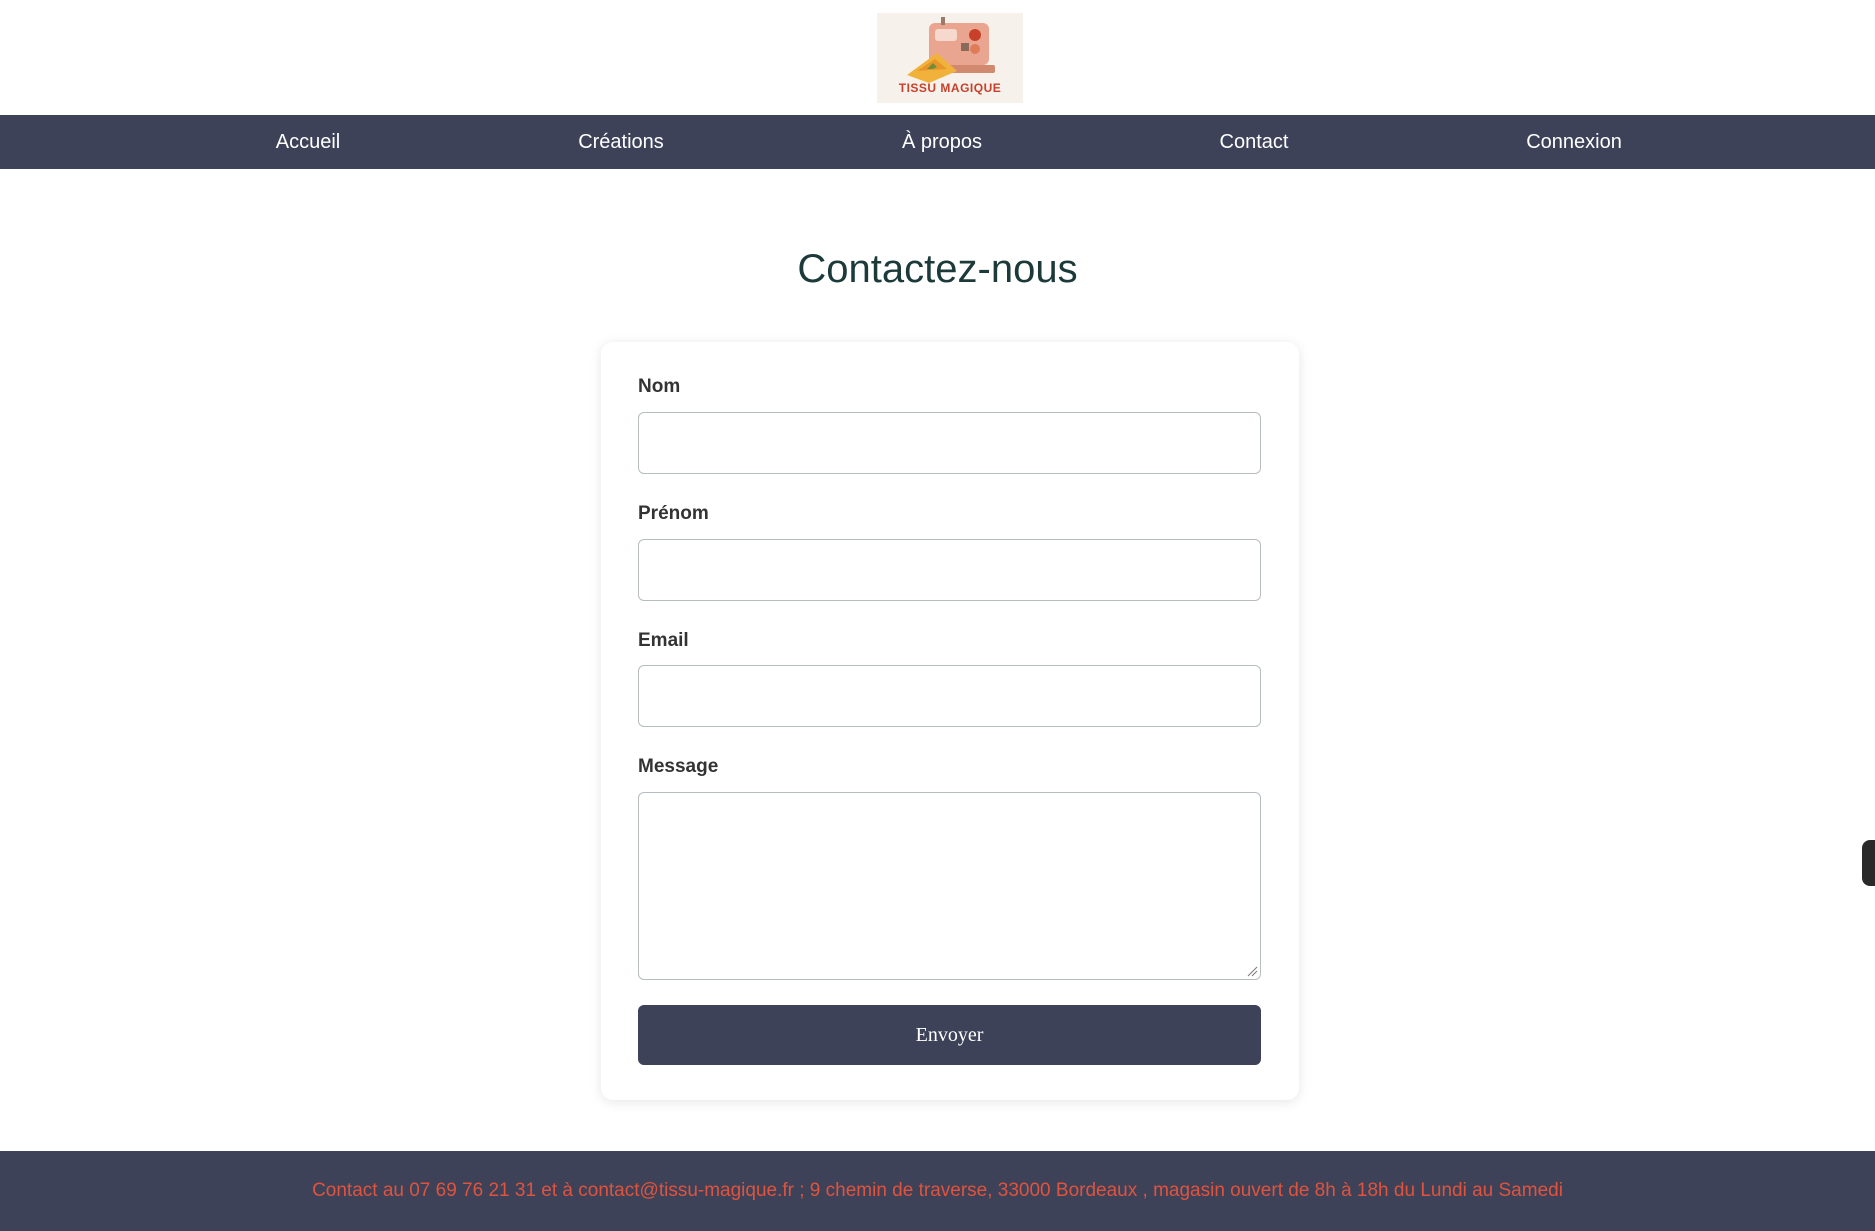 This screenshot has height=1231, width=1875. I want to click on page-title: Contactez-nous, so click(937, 269).